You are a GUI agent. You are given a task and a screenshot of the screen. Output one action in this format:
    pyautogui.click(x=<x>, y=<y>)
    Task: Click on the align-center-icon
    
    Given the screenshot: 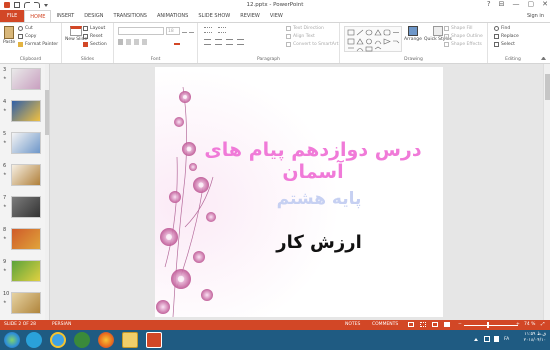 What is the action you would take?
    pyautogui.click(x=218, y=42)
    